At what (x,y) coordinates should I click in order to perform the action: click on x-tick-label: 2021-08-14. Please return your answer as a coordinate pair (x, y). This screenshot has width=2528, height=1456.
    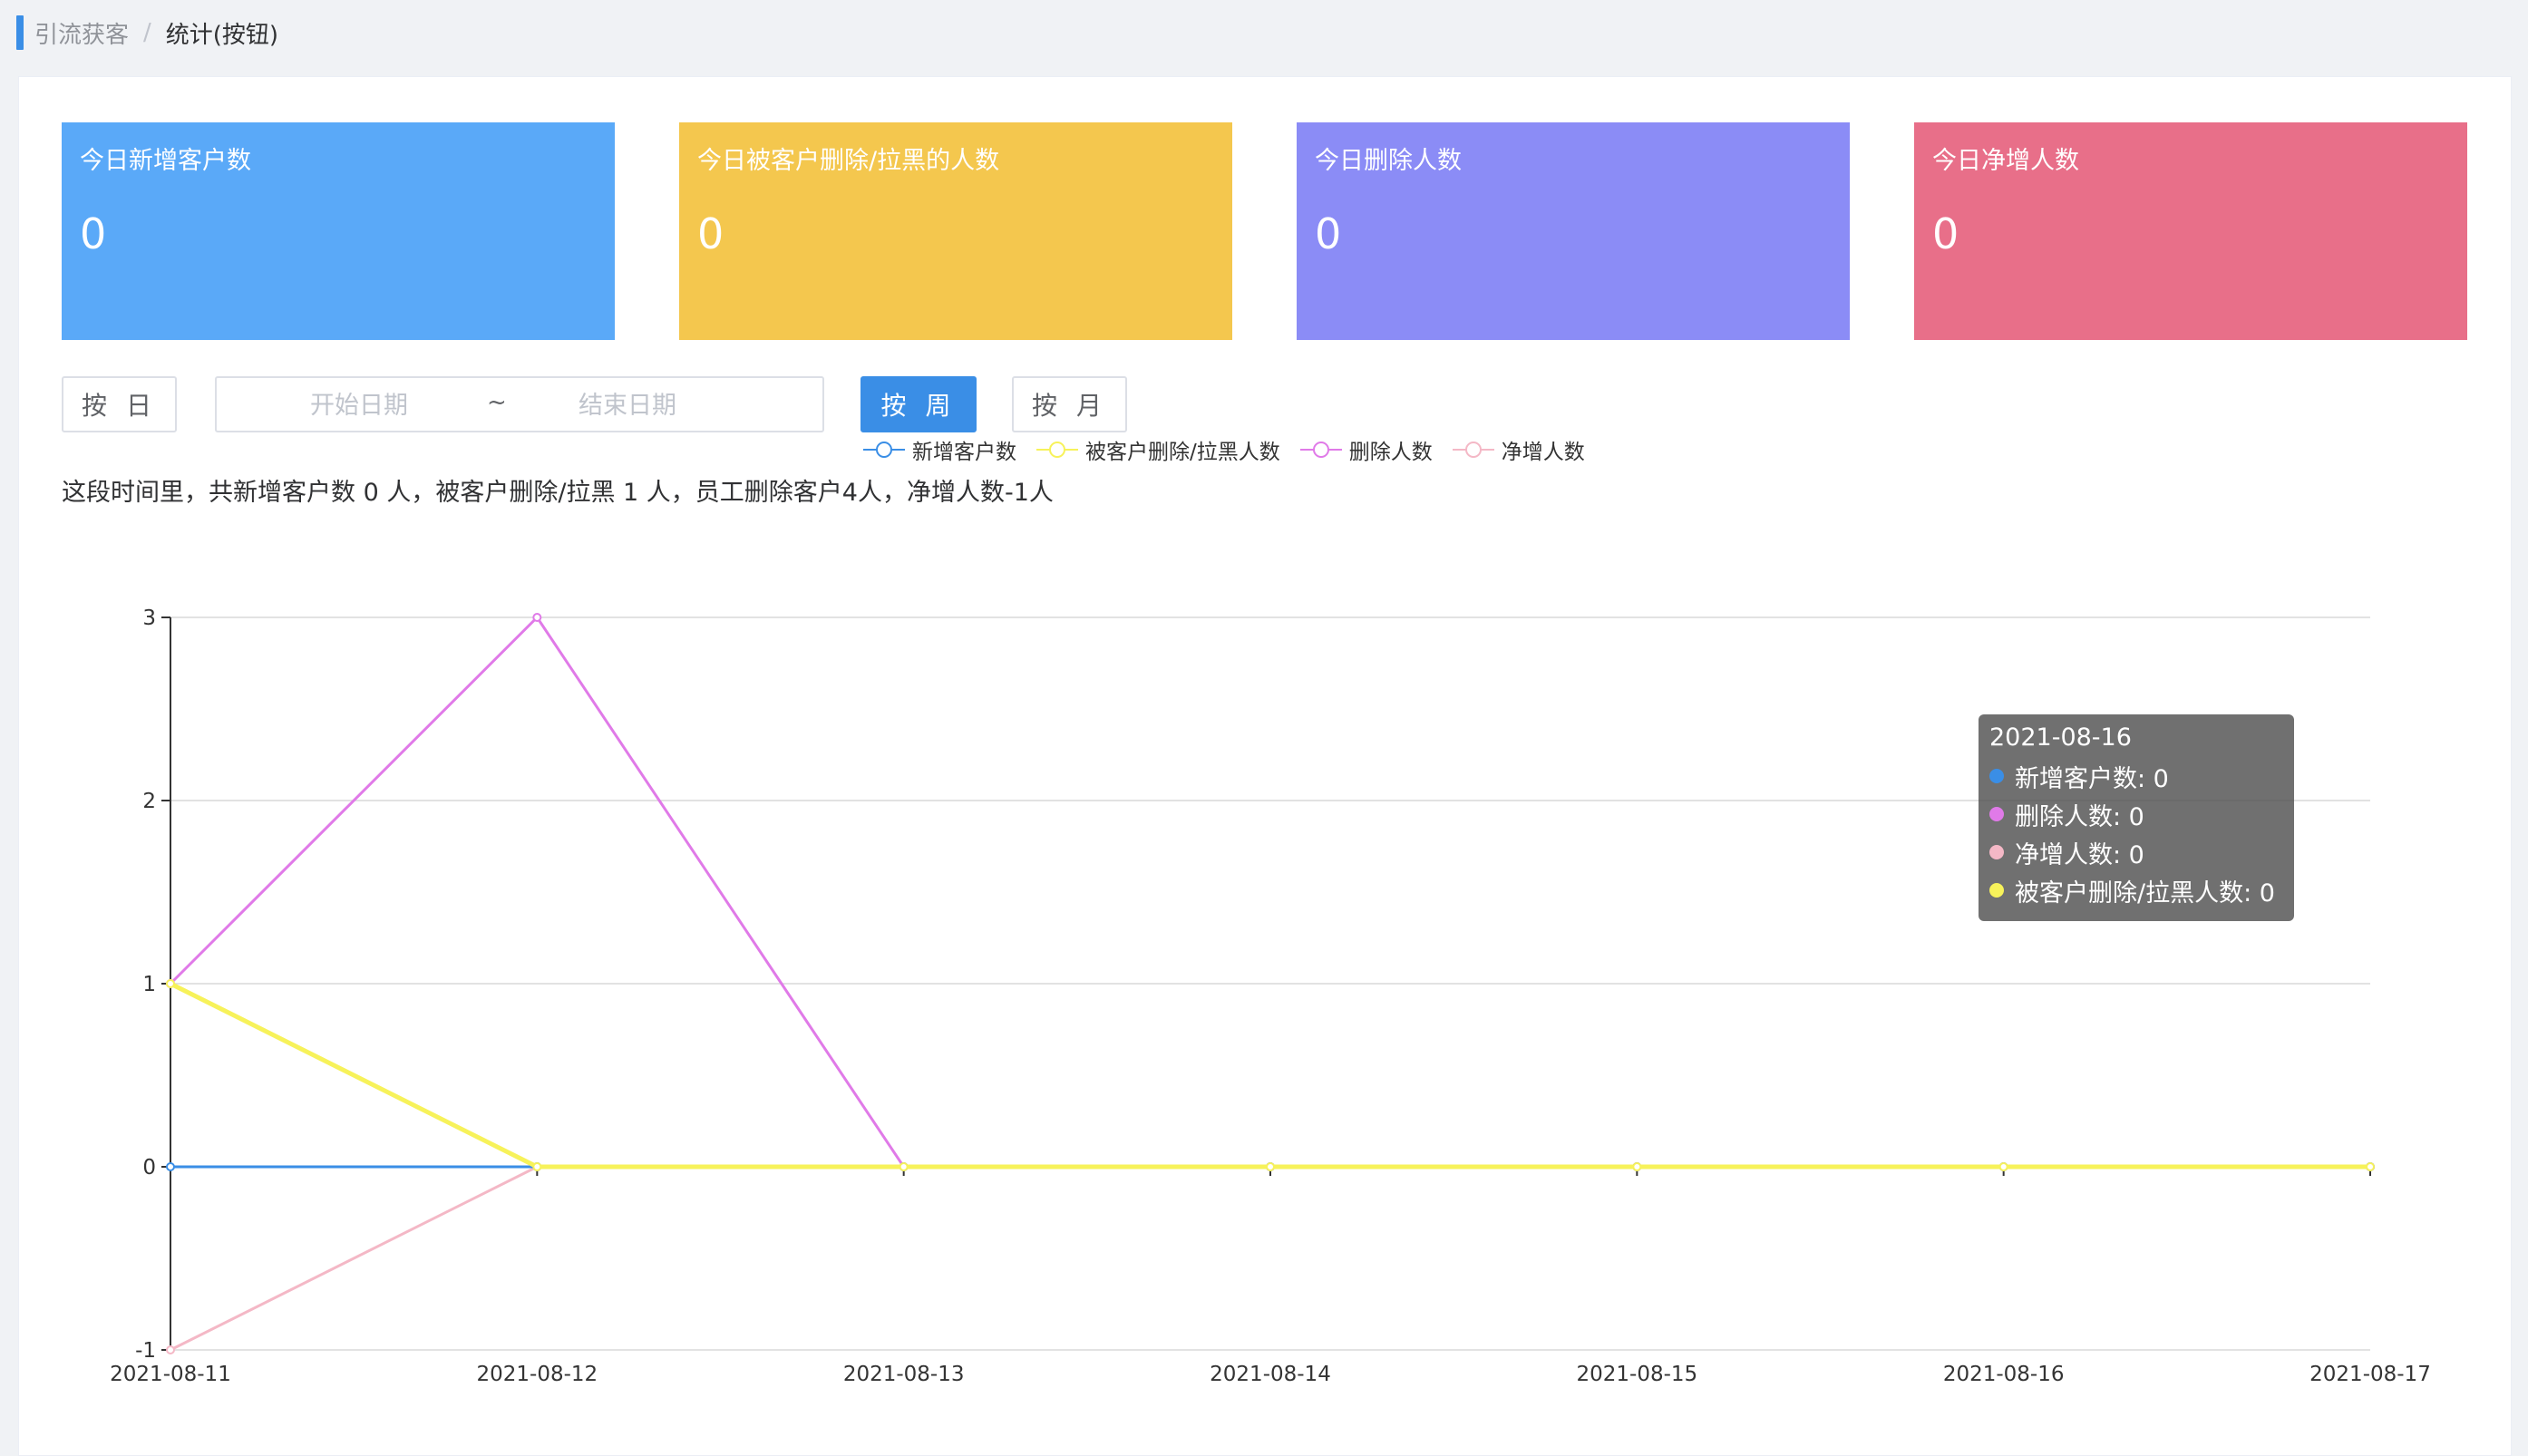
    Looking at the image, I should click on (1270, 1374).